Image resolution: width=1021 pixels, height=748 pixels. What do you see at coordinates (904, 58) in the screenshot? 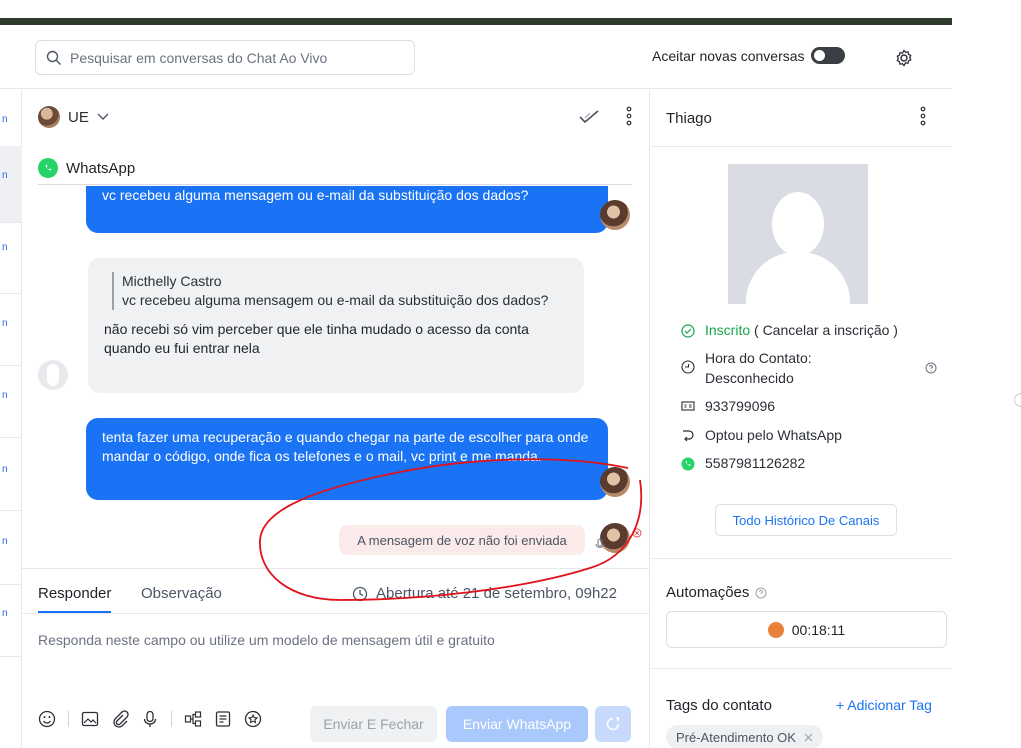
I see `gear-icon` at bounding box center [904, 58].